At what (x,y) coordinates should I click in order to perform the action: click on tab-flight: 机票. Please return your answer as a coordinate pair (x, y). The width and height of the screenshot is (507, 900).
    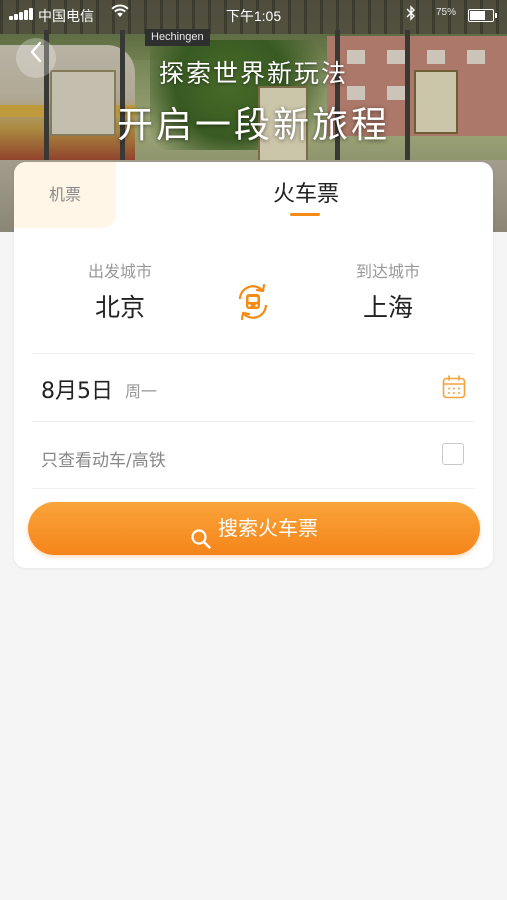
    Looking at the image, I should click on (65, 195).